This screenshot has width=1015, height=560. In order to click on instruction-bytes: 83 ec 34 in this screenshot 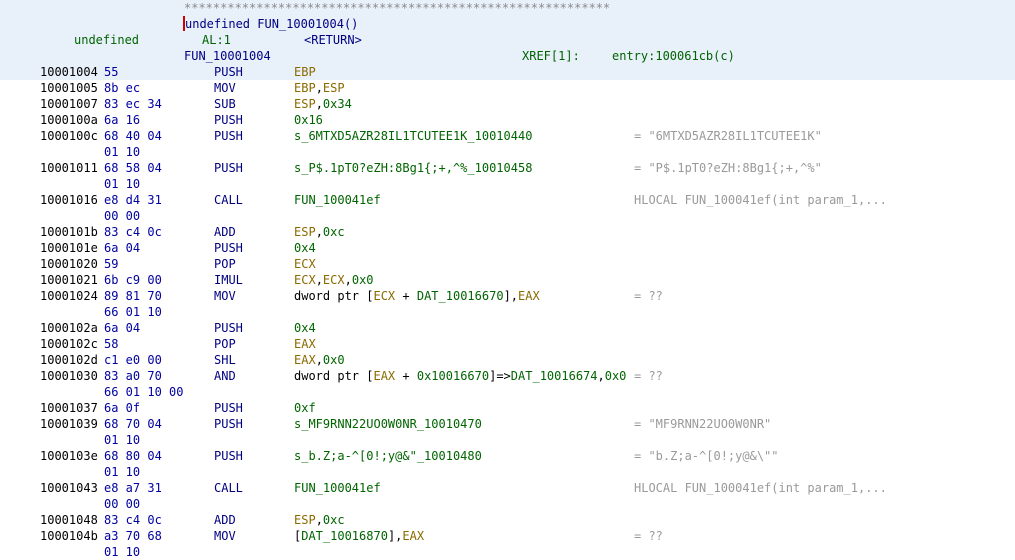, I will do `click(133, 104)`.